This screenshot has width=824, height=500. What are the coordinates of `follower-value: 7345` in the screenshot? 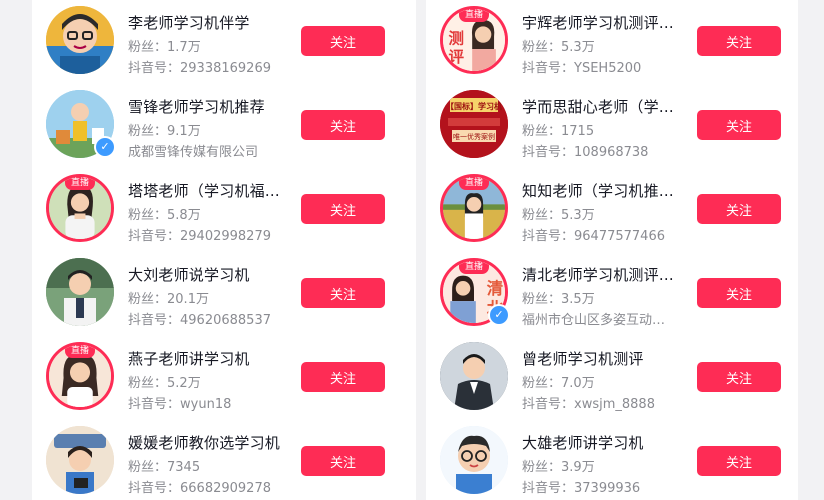 It's located at (184, 467).